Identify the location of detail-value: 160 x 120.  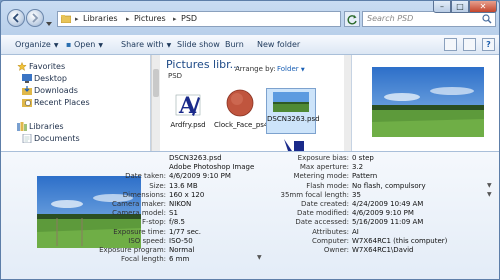
(186, 195).